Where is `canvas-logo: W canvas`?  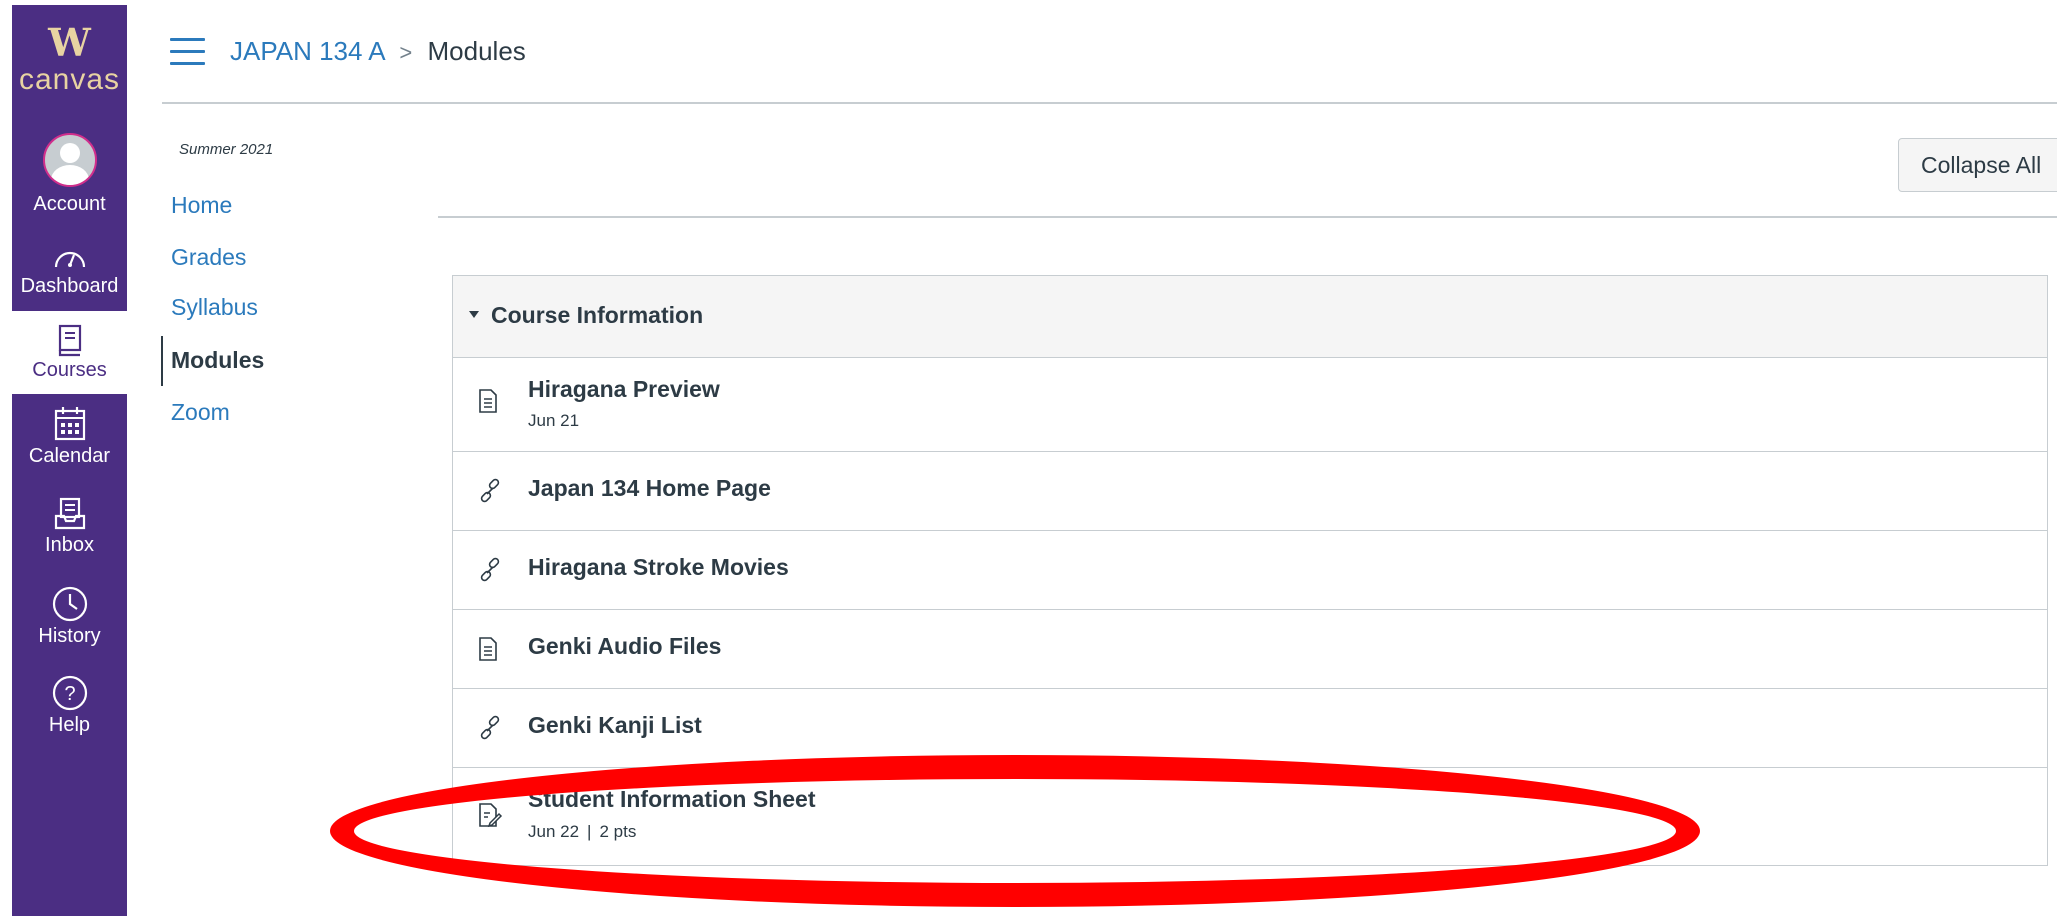 canvas-logo: W canvas is located at coordinates (69, 60).